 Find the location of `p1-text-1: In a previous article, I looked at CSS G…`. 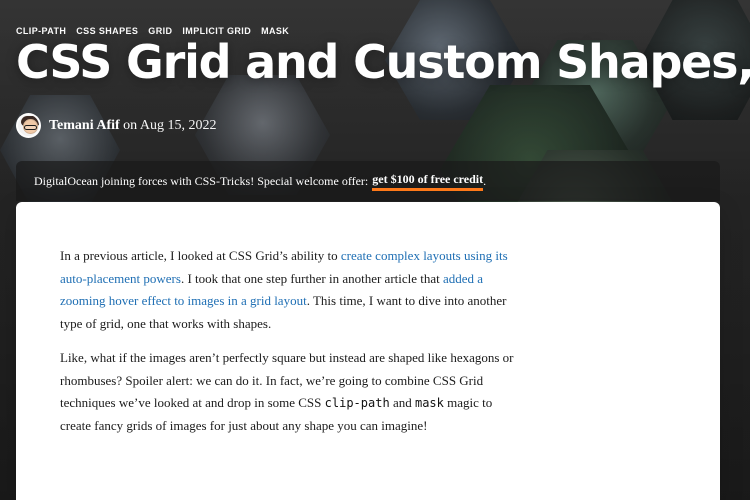

p1-text-1: In a previous article, I looked at CSS G… is located at coordinates (200, 255).